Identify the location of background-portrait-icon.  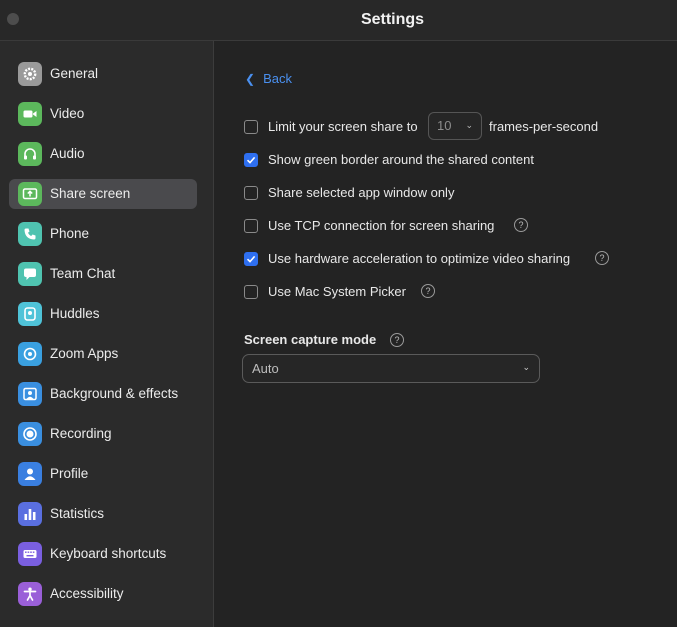
(30, 394).